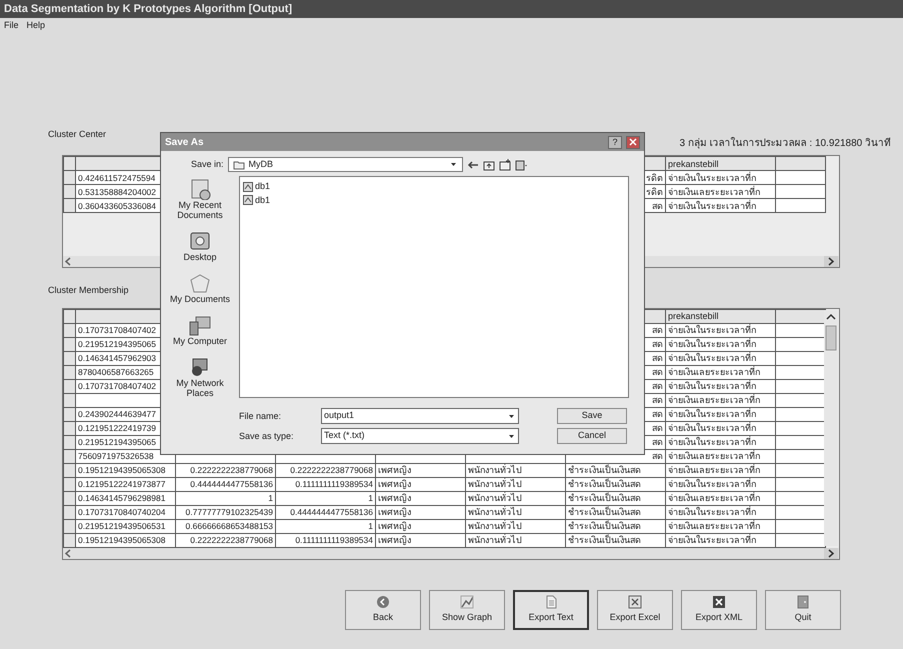  What do you see at coordinates (785, 143) in the screenshot?
I see `summary-text: 3 กลุ่ม เวลาในการประมวลผล : 10.921880 วินาที` at bounding box center [785, 143].